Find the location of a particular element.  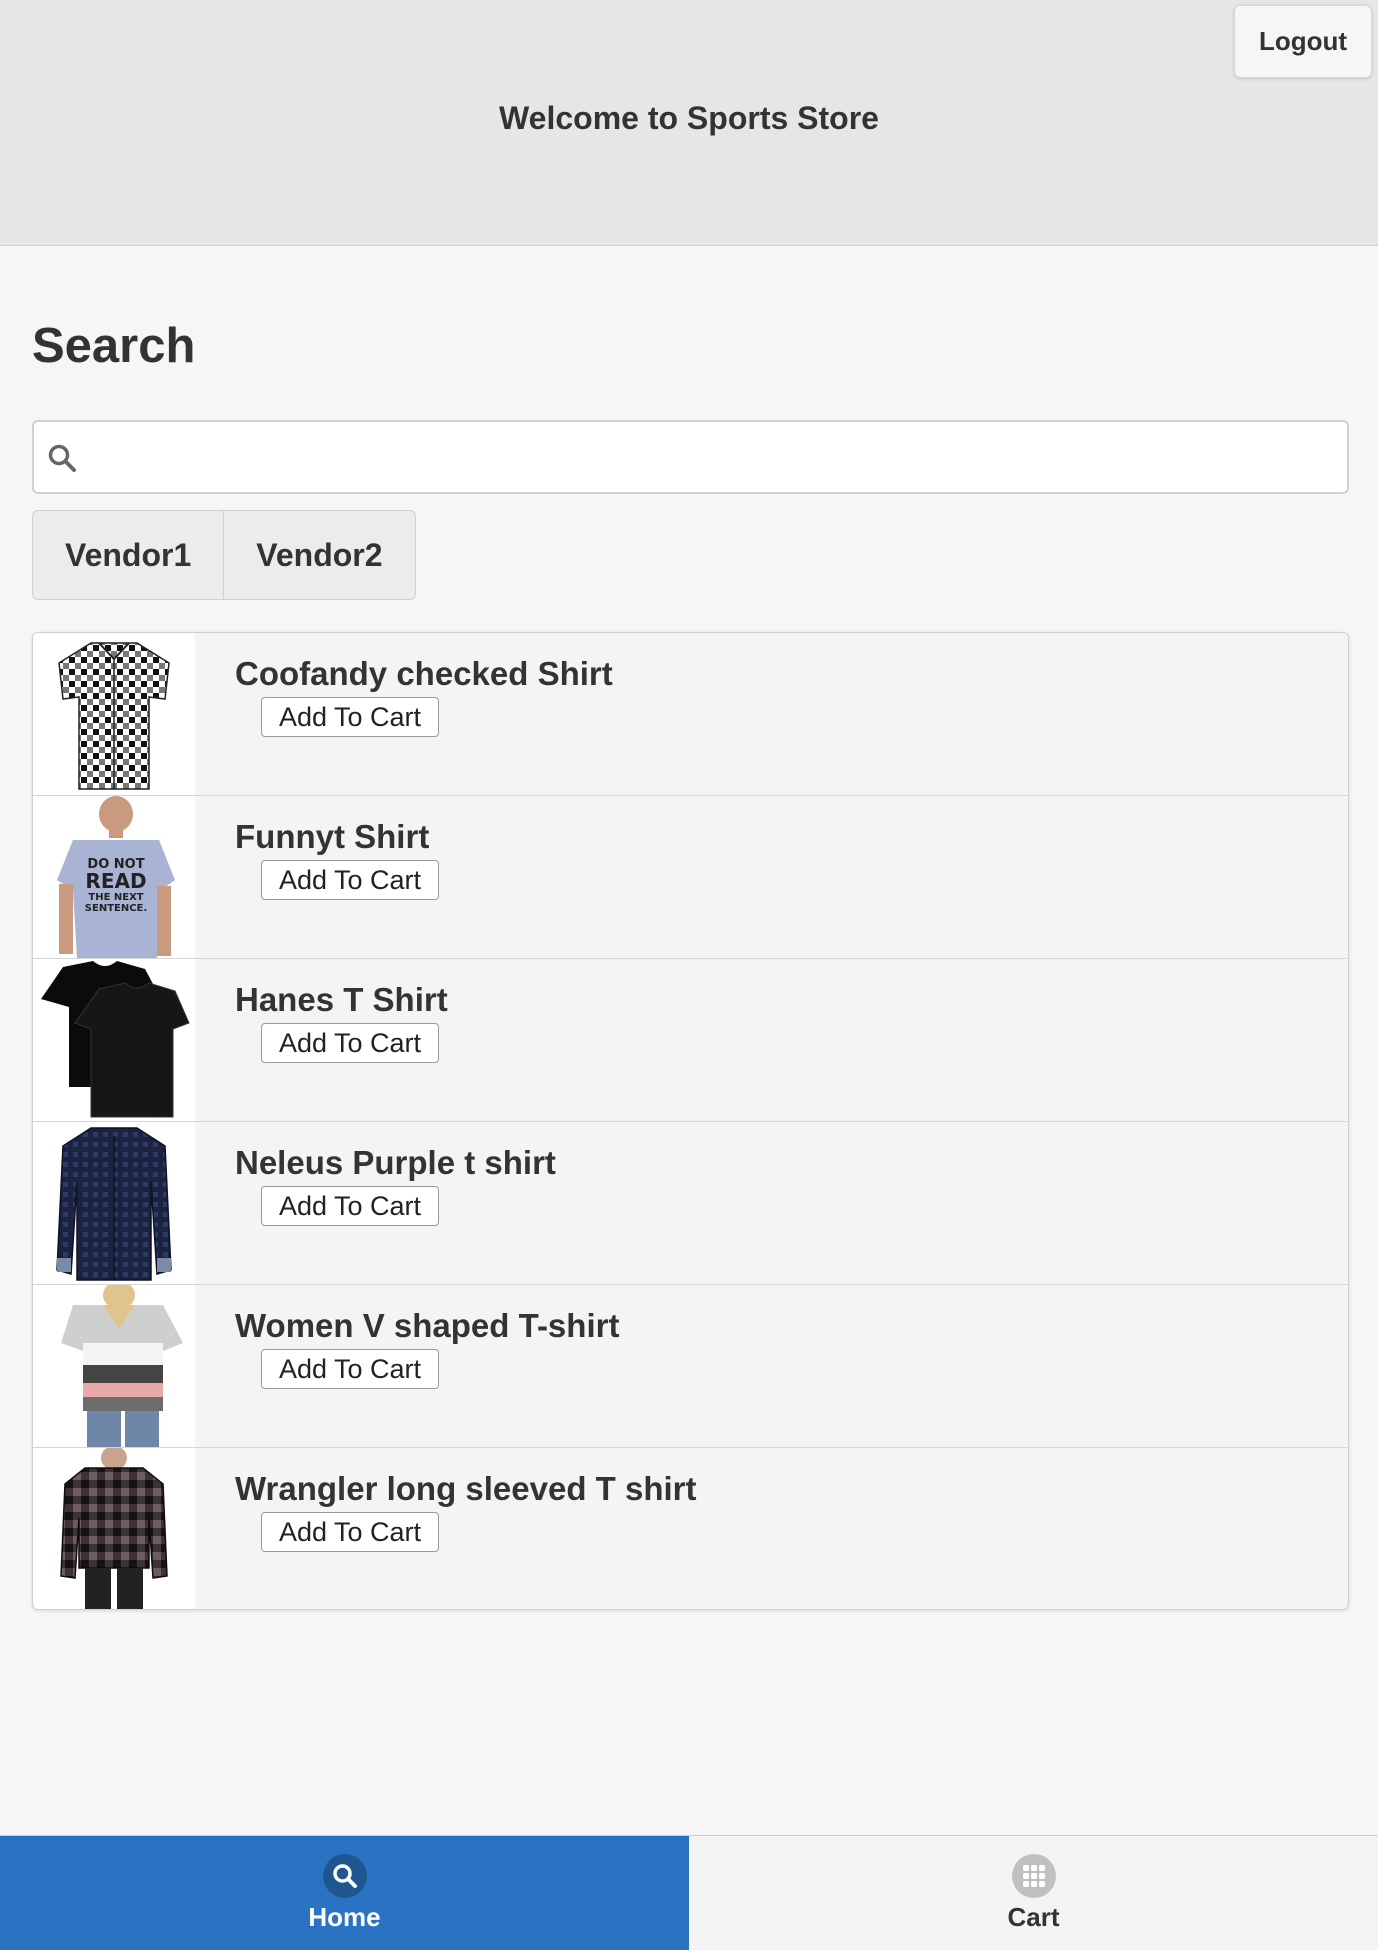

product-row: Women V shaped T-shirt Add To Cart is located at coordinates (690, 1366).